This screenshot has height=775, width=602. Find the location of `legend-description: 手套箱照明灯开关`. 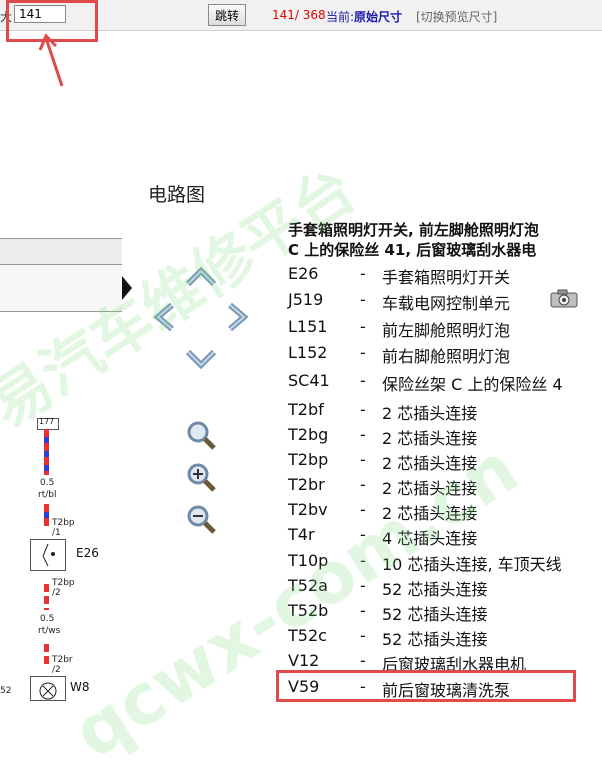

legend-description: 手套箱照明灯开关 is located at coordinates (446, 277).